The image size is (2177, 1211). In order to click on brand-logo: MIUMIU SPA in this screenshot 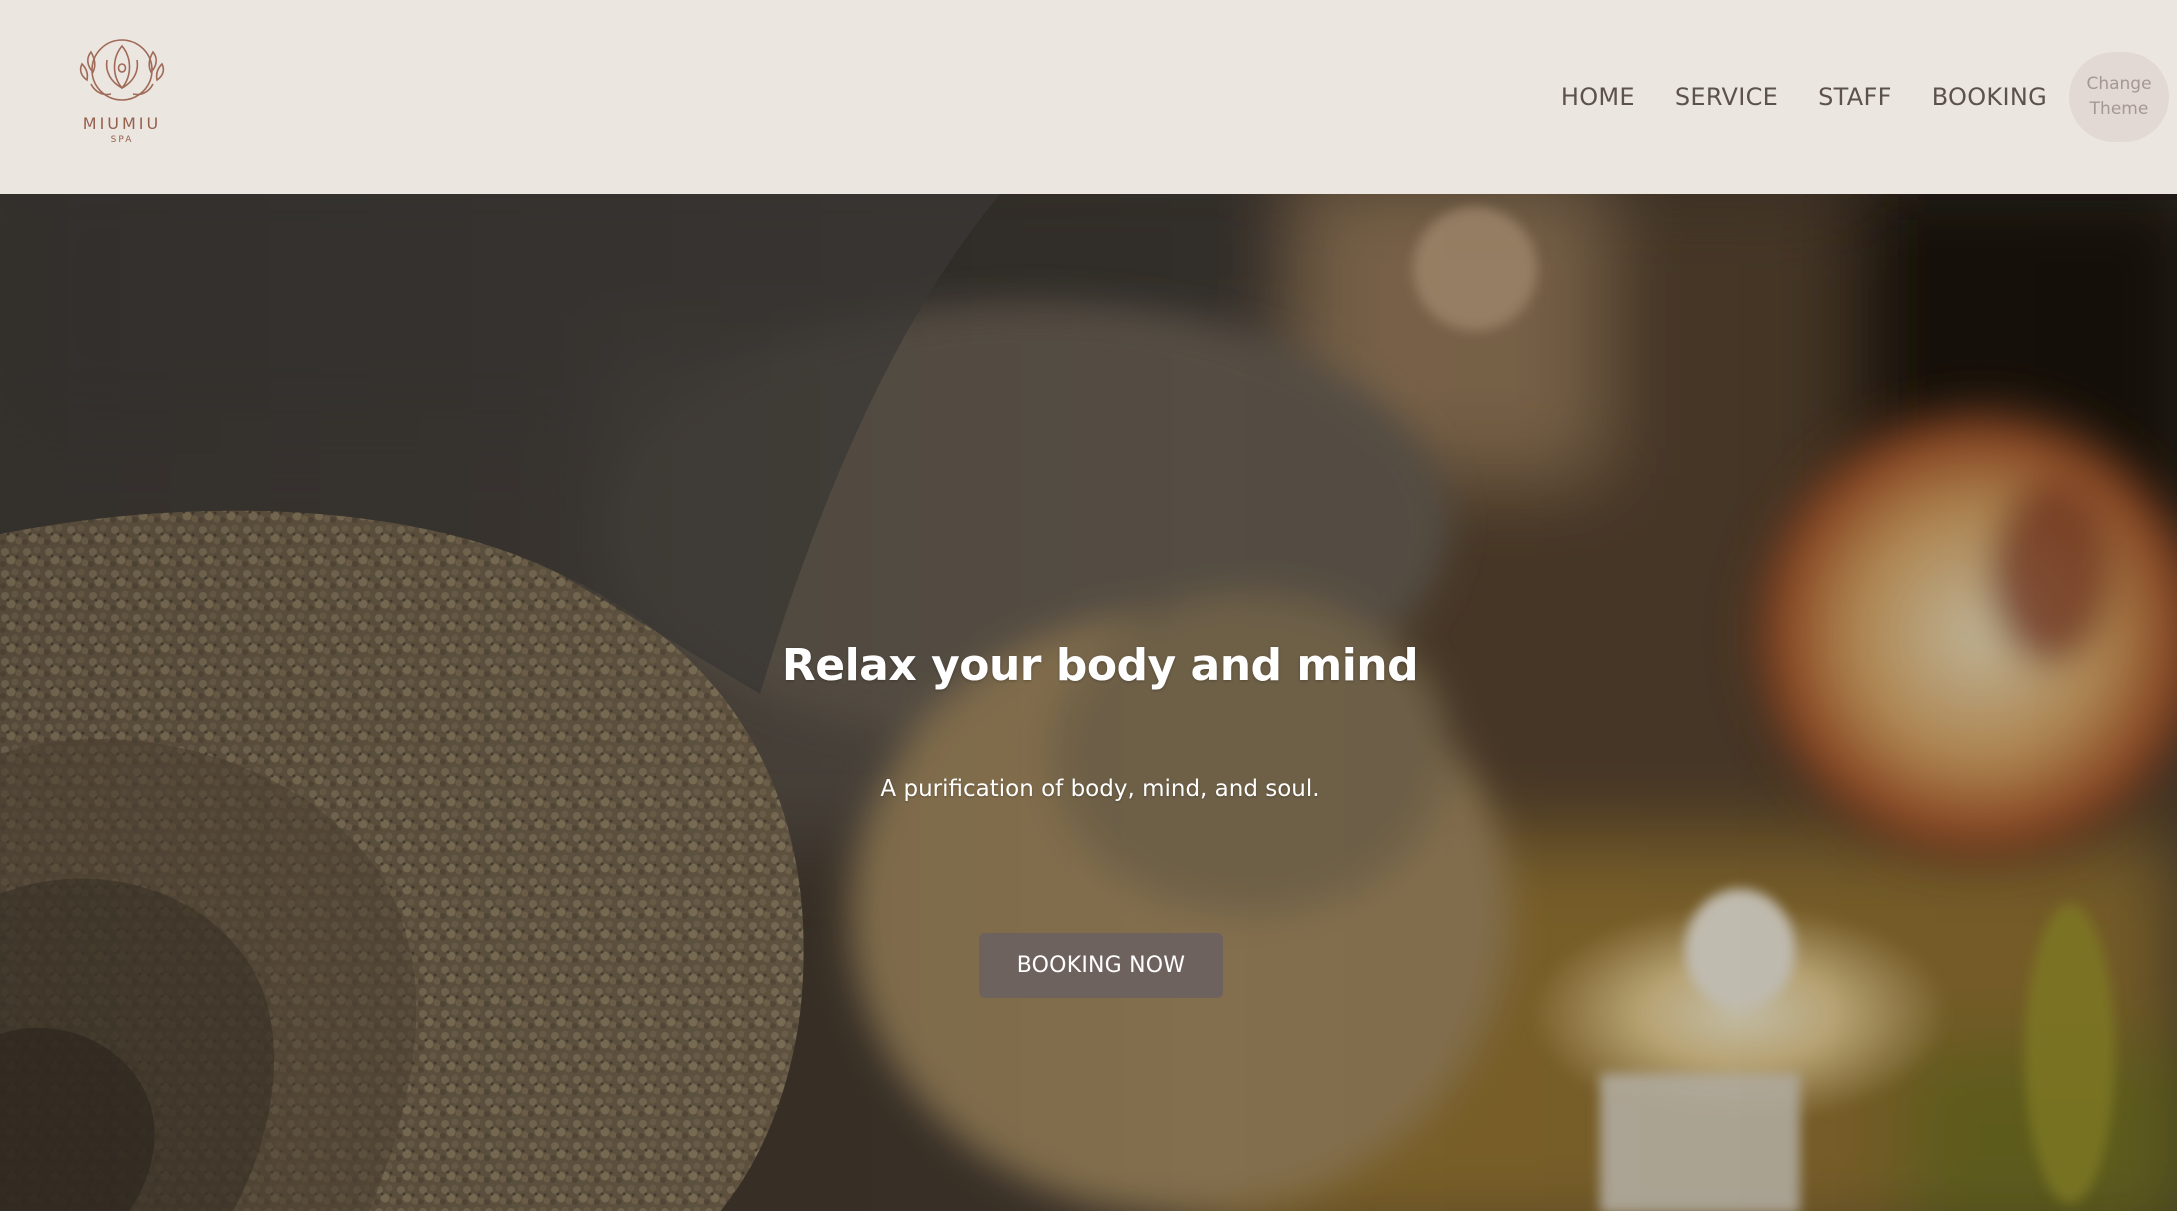, I will do `click(122, 88)`.